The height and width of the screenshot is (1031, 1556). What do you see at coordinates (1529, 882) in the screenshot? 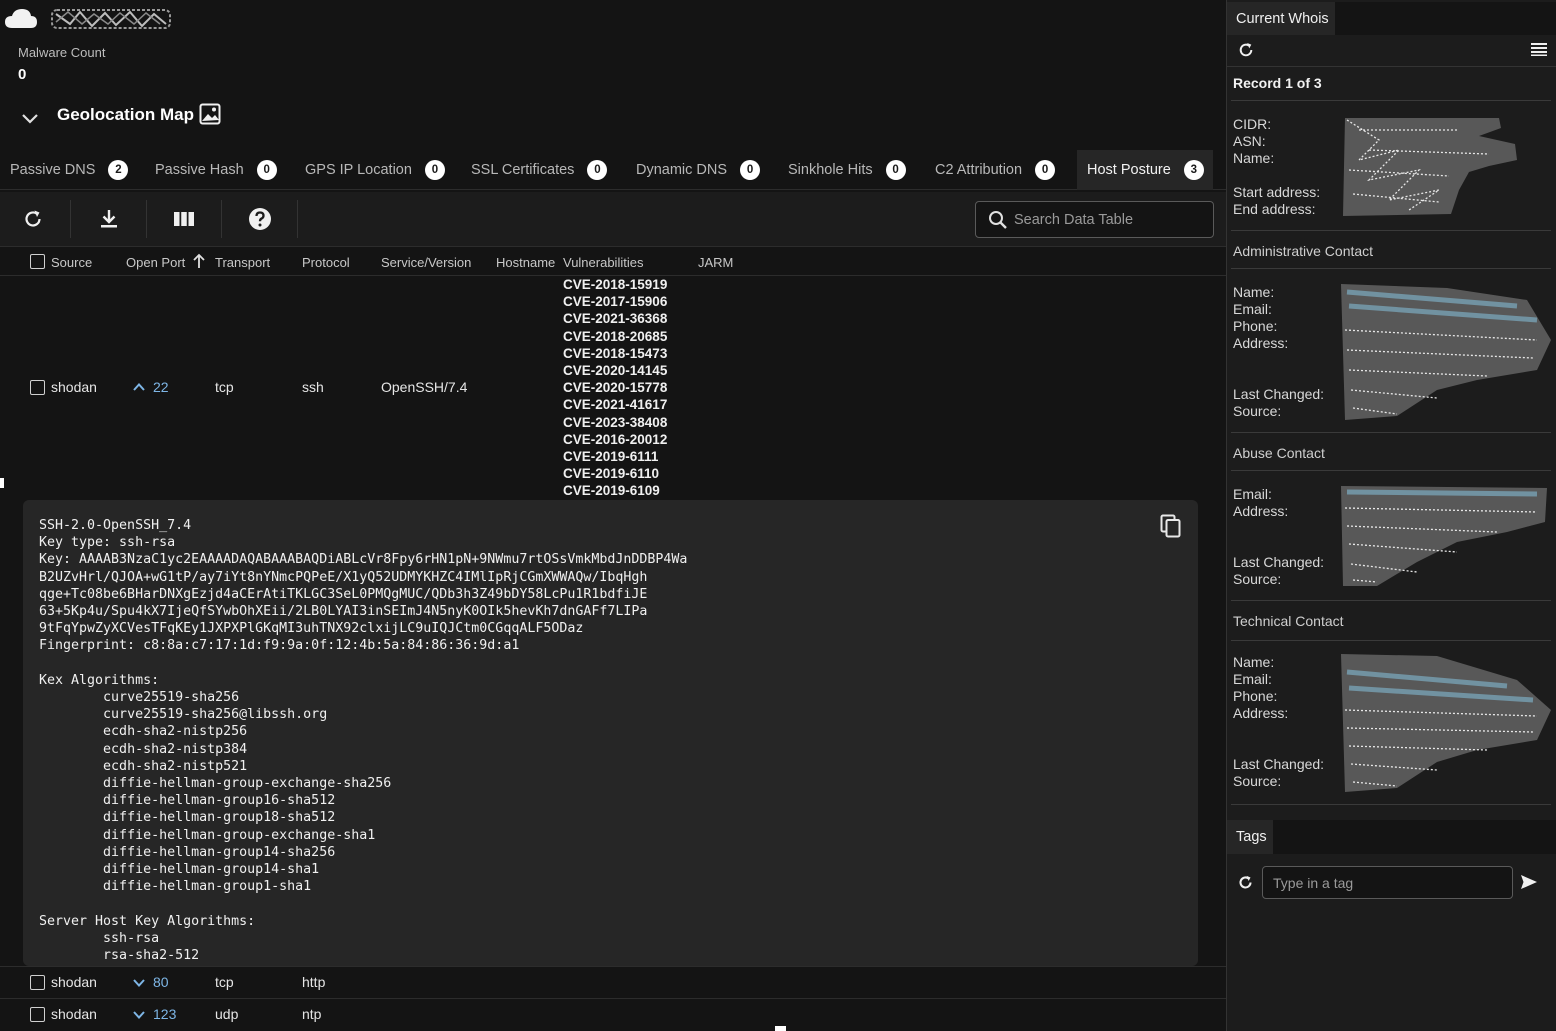
I see `send-icon` at bounding box center [1529, 882].